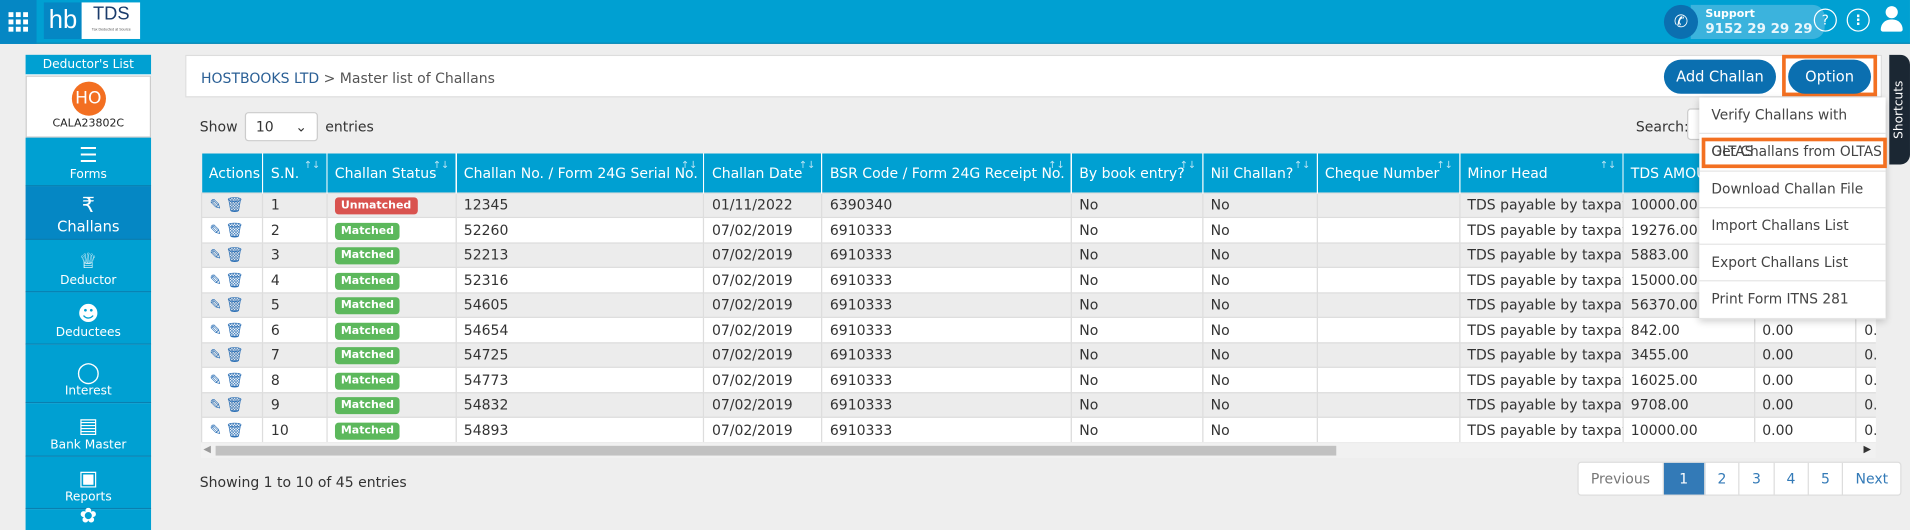  What do you see at coordinates (88, 213) in the screenshot?
I see `sidebar-item-challans: ₹ Challans` at bounding box center [88, 213].